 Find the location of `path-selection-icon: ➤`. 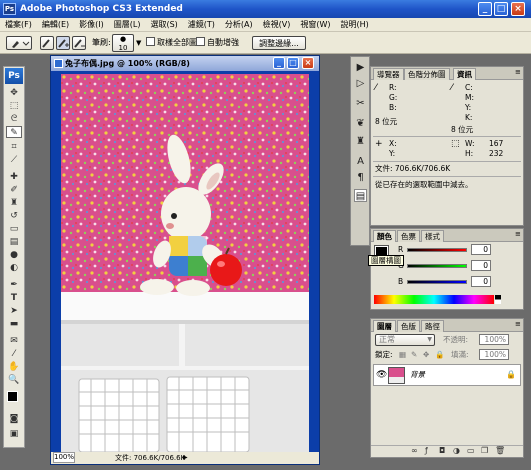

path-selection-icon: ➤ is located at coordinates (14, 311).